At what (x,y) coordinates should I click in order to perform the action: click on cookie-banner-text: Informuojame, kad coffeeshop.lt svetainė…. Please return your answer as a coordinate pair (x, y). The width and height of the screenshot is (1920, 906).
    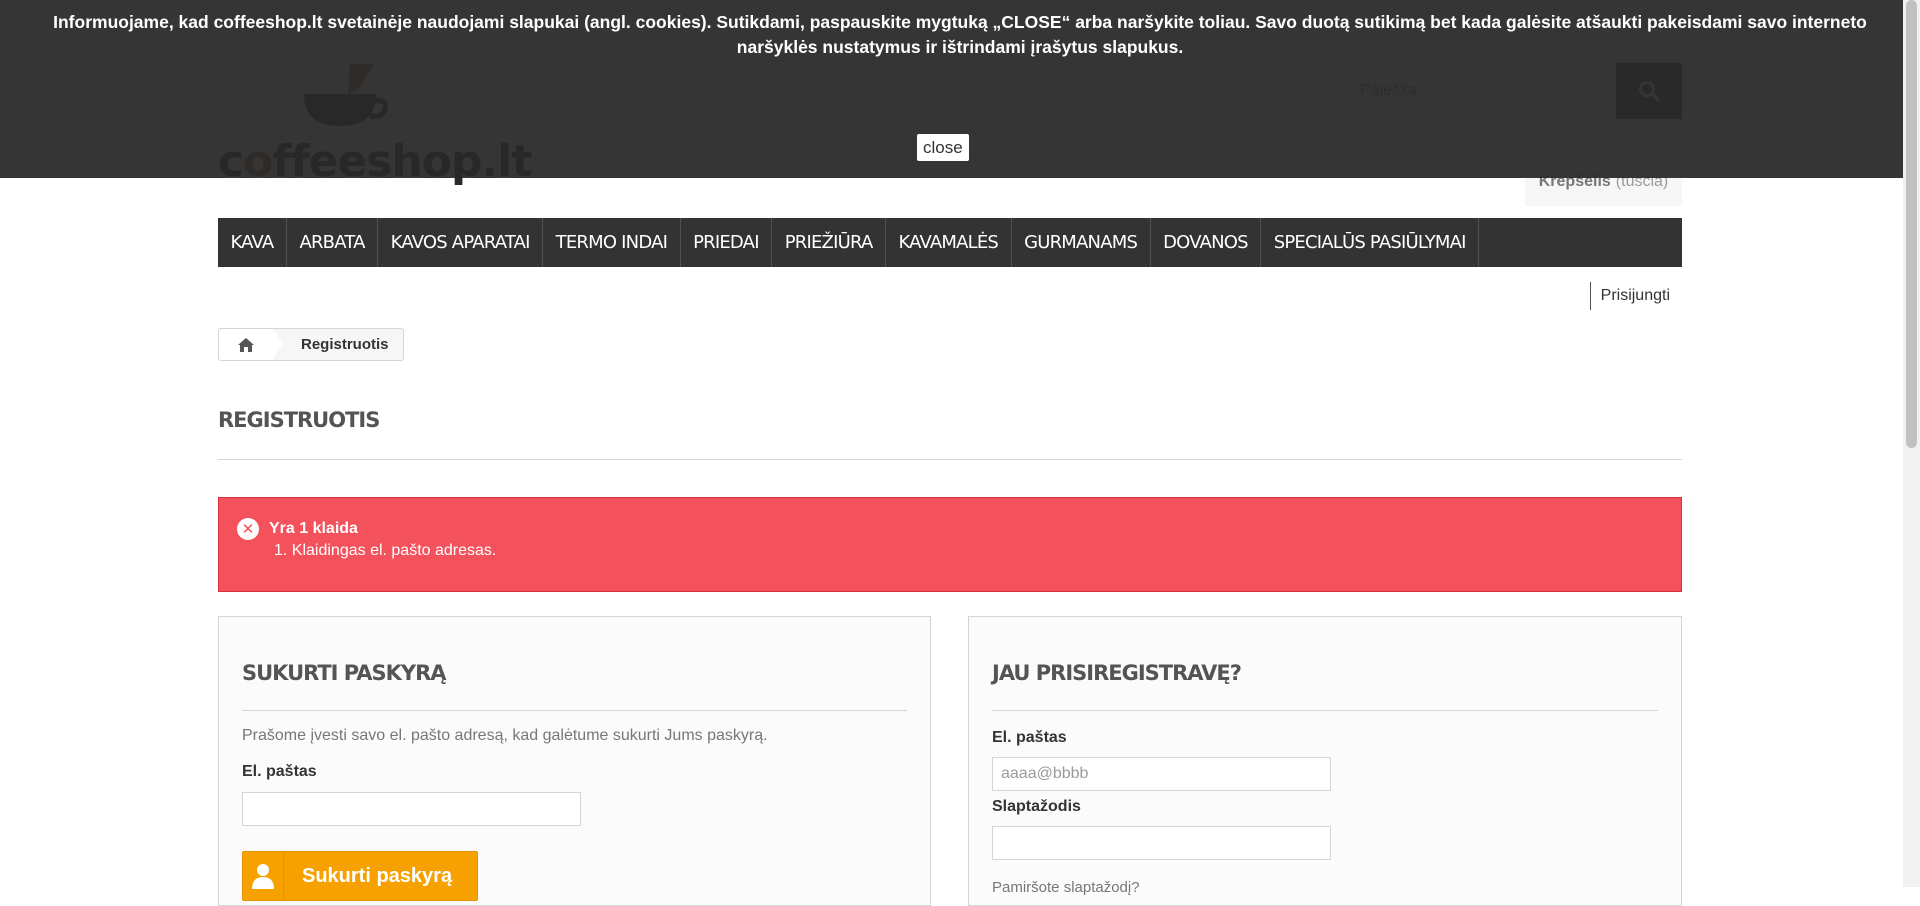
    Looking at the image, I should click on (960, 34).